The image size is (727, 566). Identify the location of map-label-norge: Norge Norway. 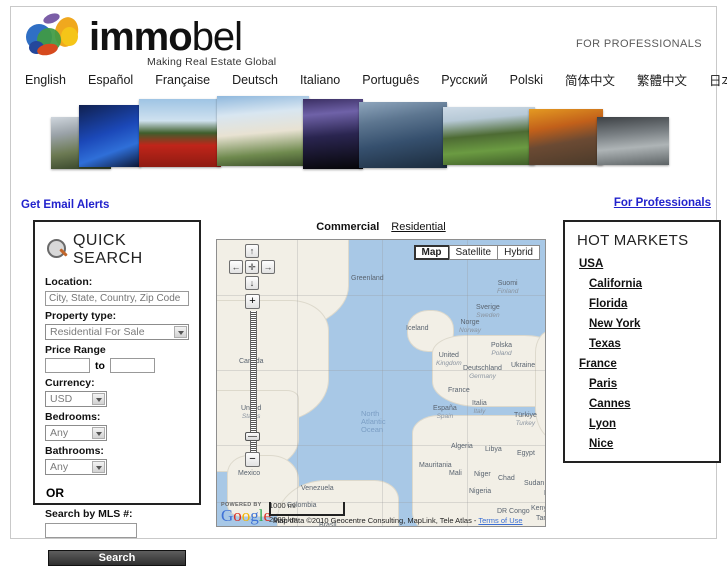
(470, 326).